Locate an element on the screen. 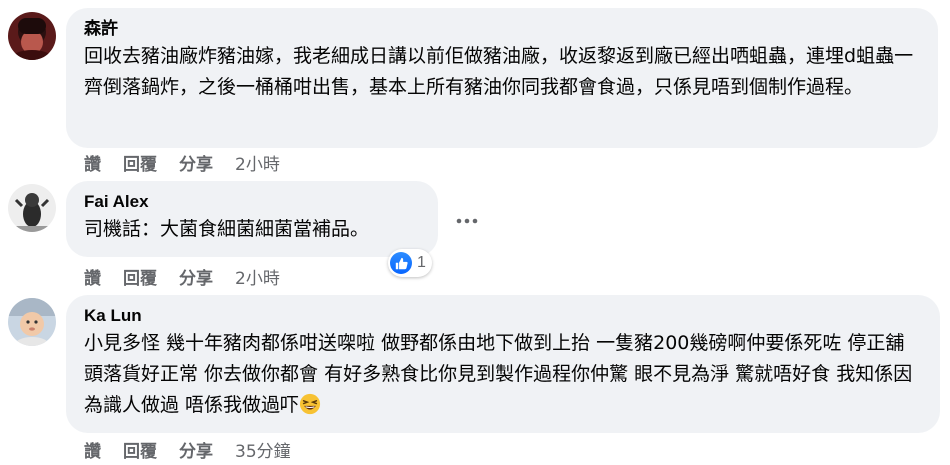 The image size is (950, 465). comment-author: Ka Lun is located at coordinates (503, 316).